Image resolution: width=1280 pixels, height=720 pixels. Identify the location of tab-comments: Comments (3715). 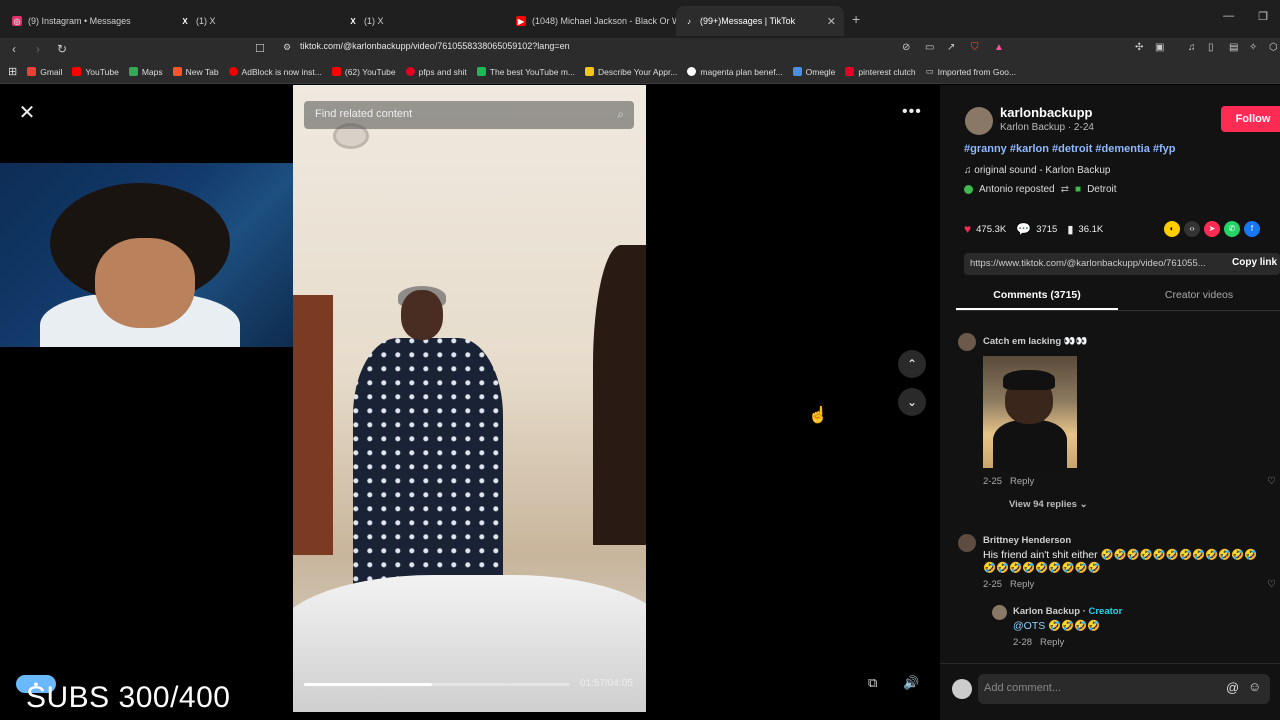
(1037, 297).